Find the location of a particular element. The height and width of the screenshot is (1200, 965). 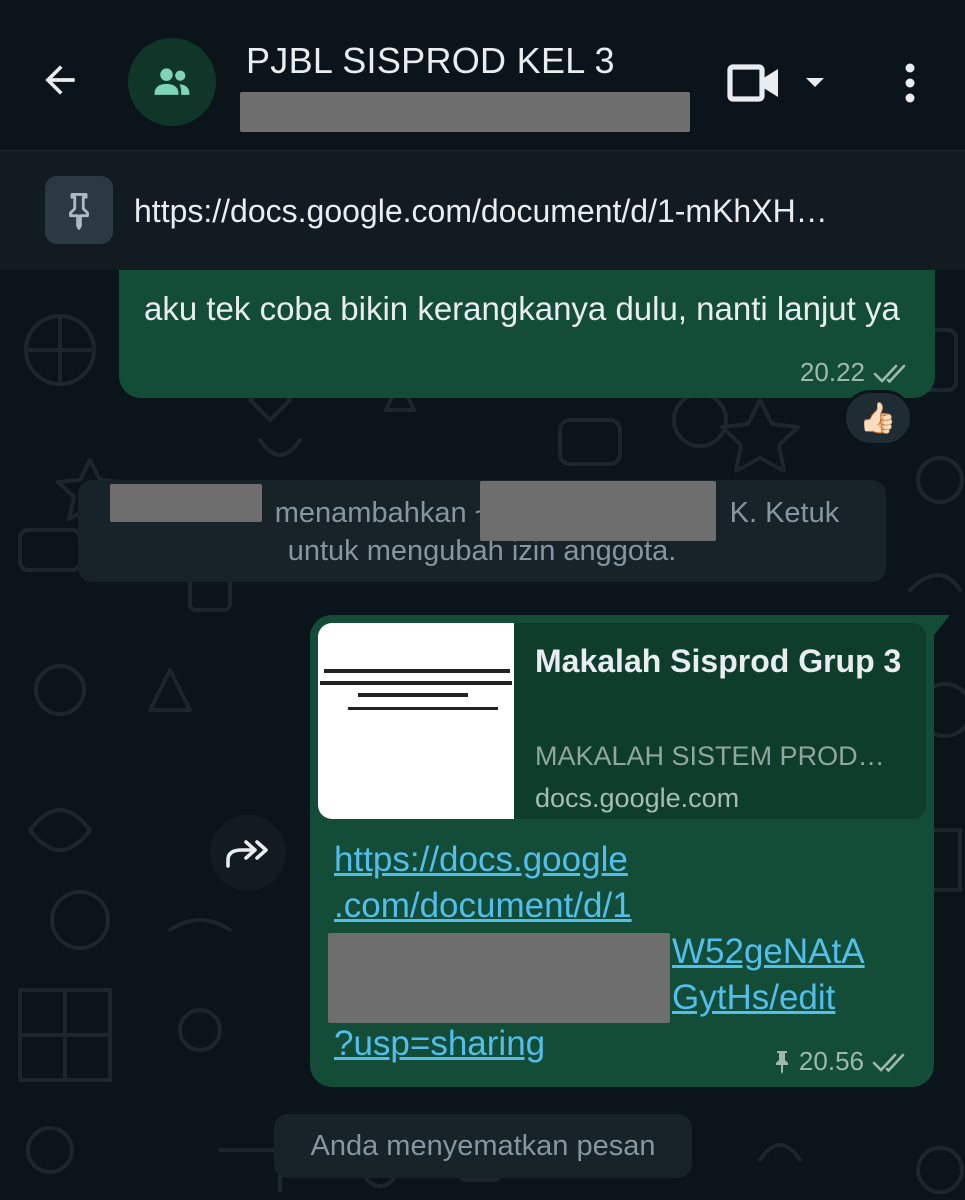

message-meta: 20.22 is located at coordinates (856, 372).